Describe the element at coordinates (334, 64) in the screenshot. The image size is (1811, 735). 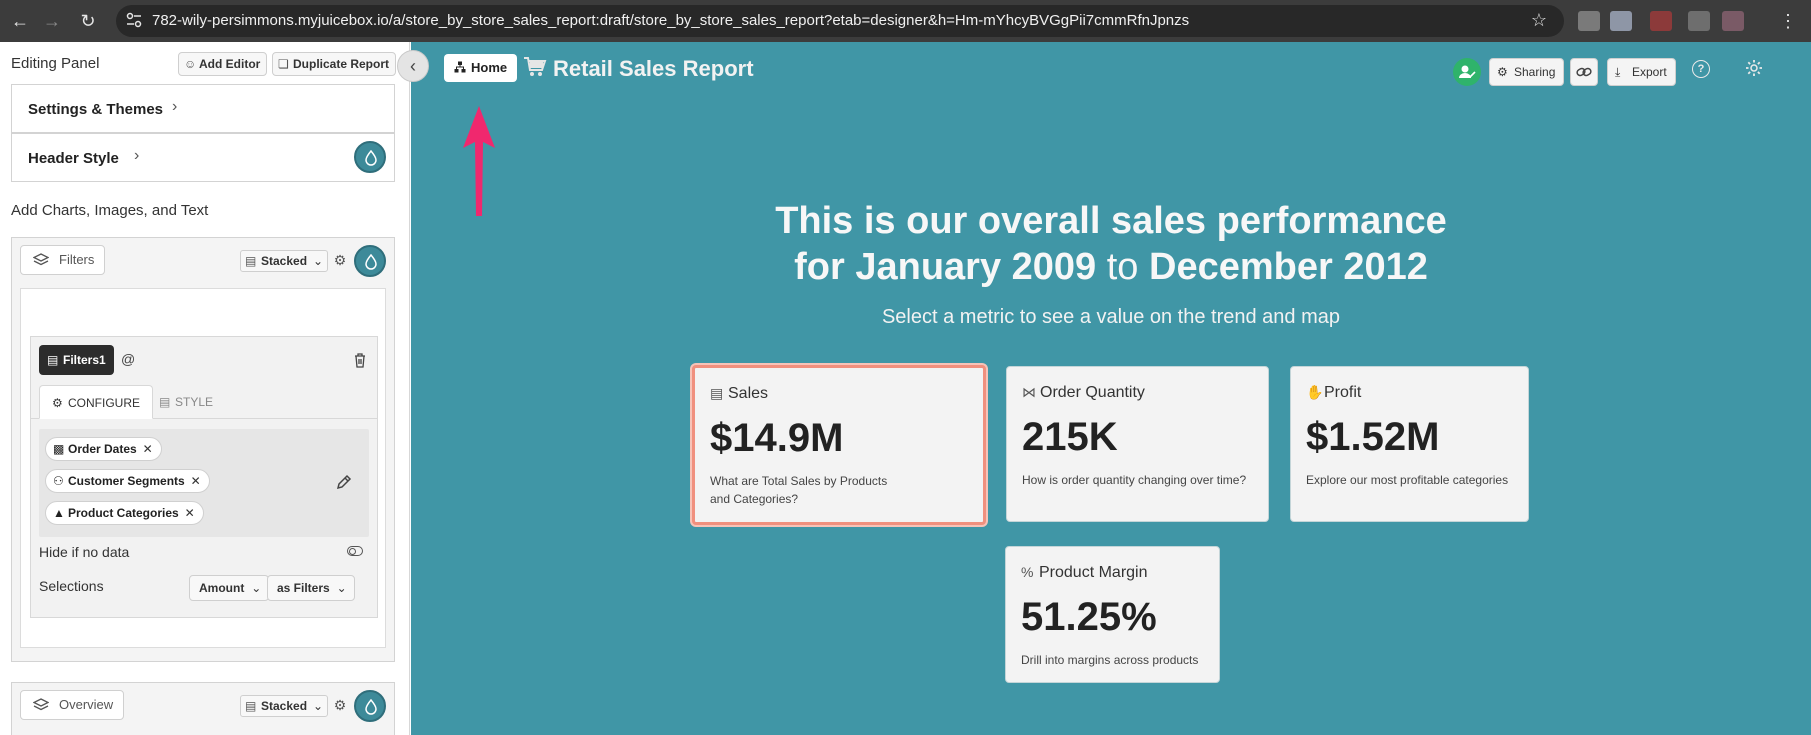
I see `duplicate-report-button: ❏ Duplicate Report` at that location.